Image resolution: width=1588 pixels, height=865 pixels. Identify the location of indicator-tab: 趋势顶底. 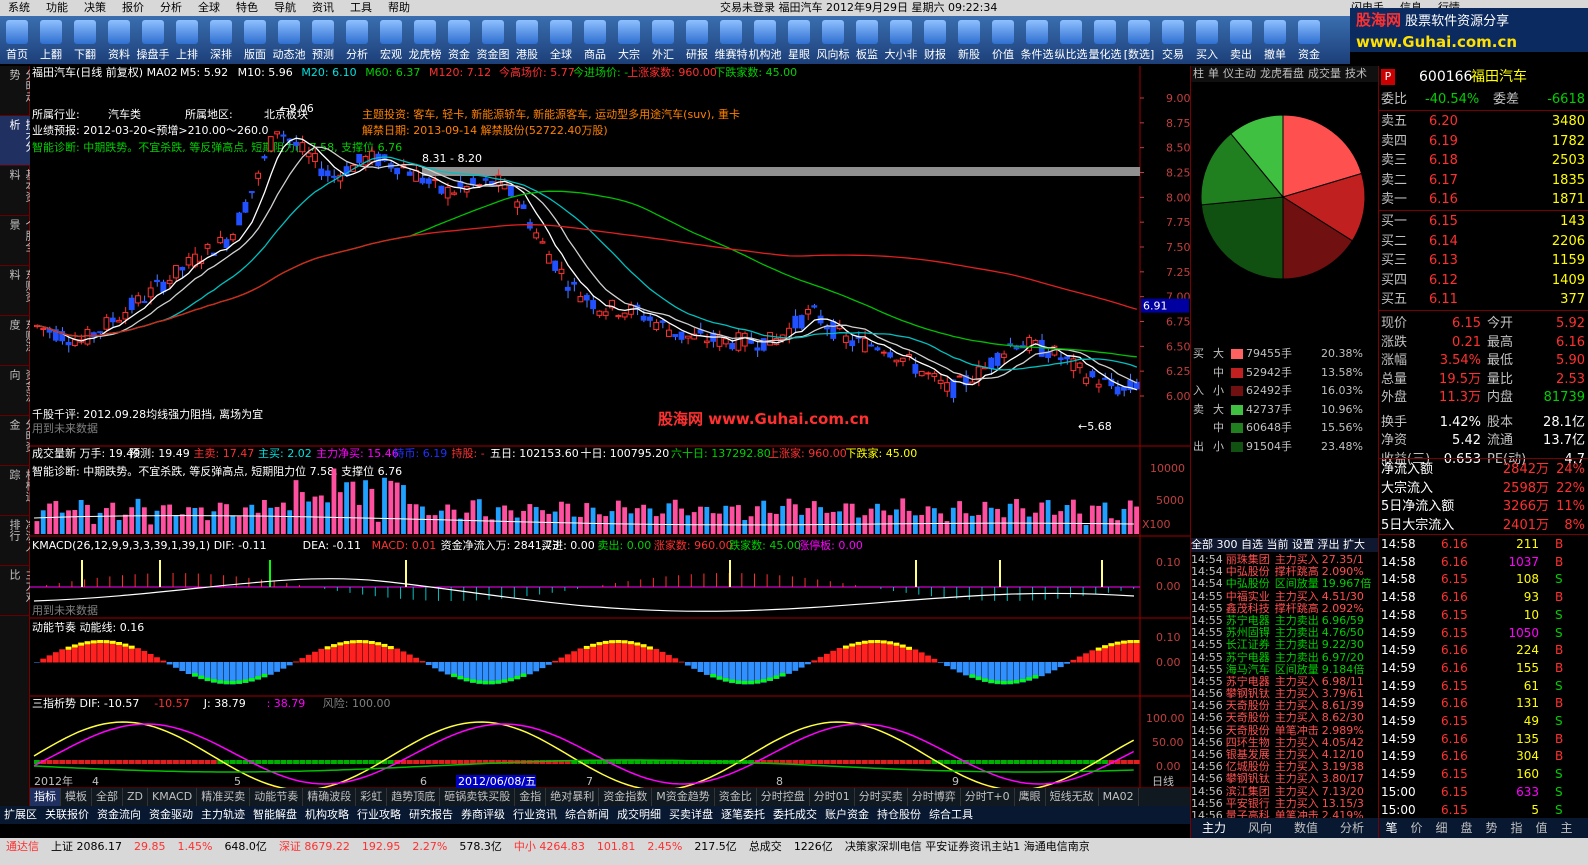
(414, 797).